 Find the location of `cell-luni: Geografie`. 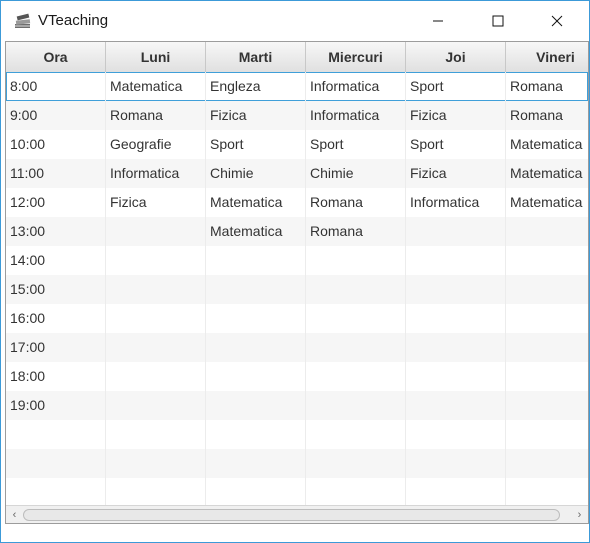

cell-luni: Geografie is located at coordinates (156, 144).